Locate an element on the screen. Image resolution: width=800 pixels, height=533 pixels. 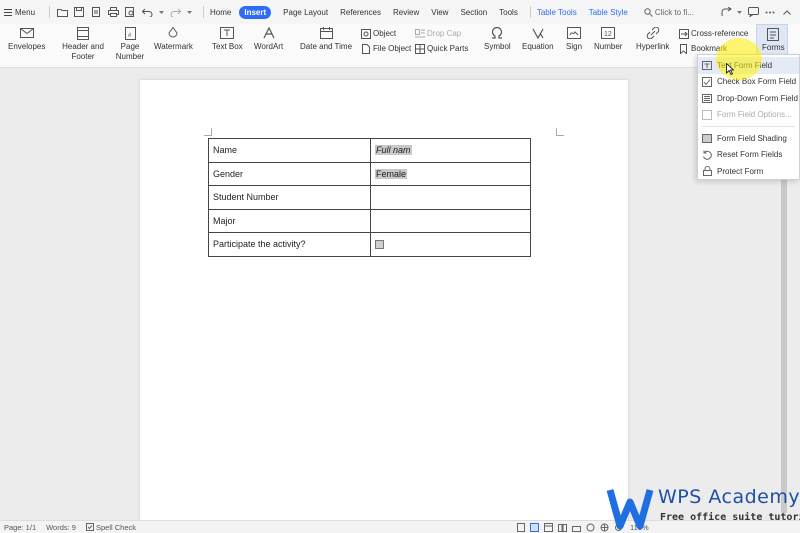
redo-icon is located at coordinates (175, 12).